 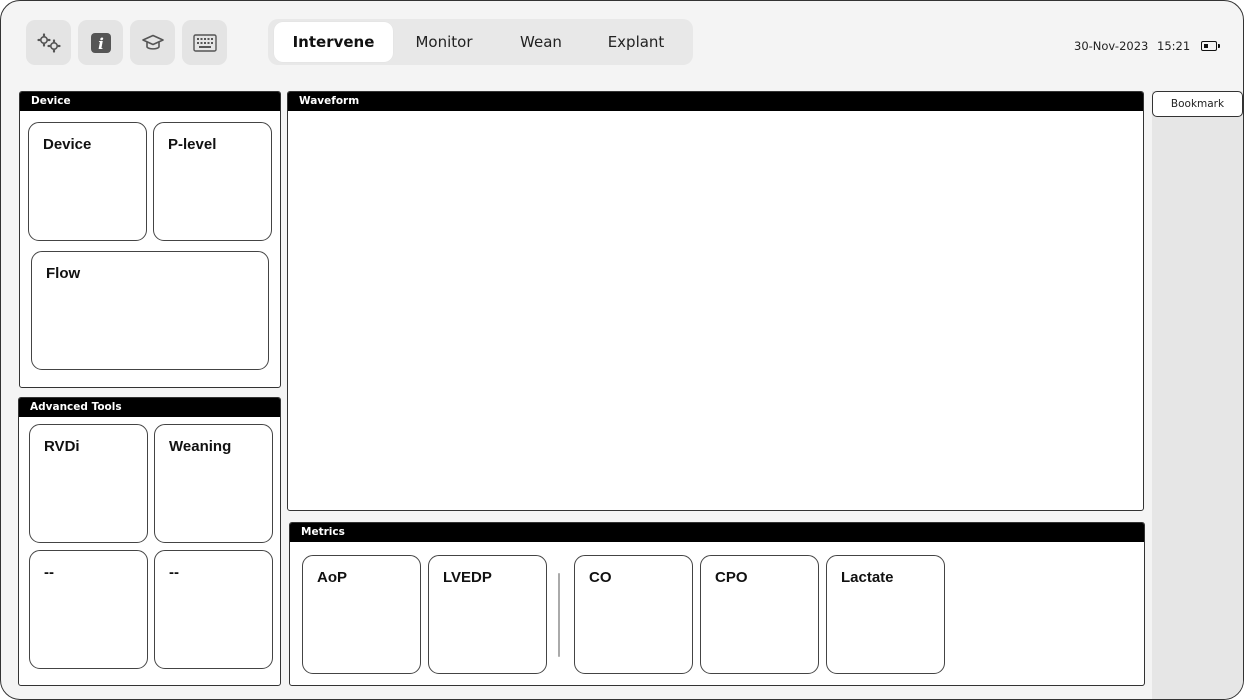 I want to click on co-card: CO, so click(x=633, y=614).